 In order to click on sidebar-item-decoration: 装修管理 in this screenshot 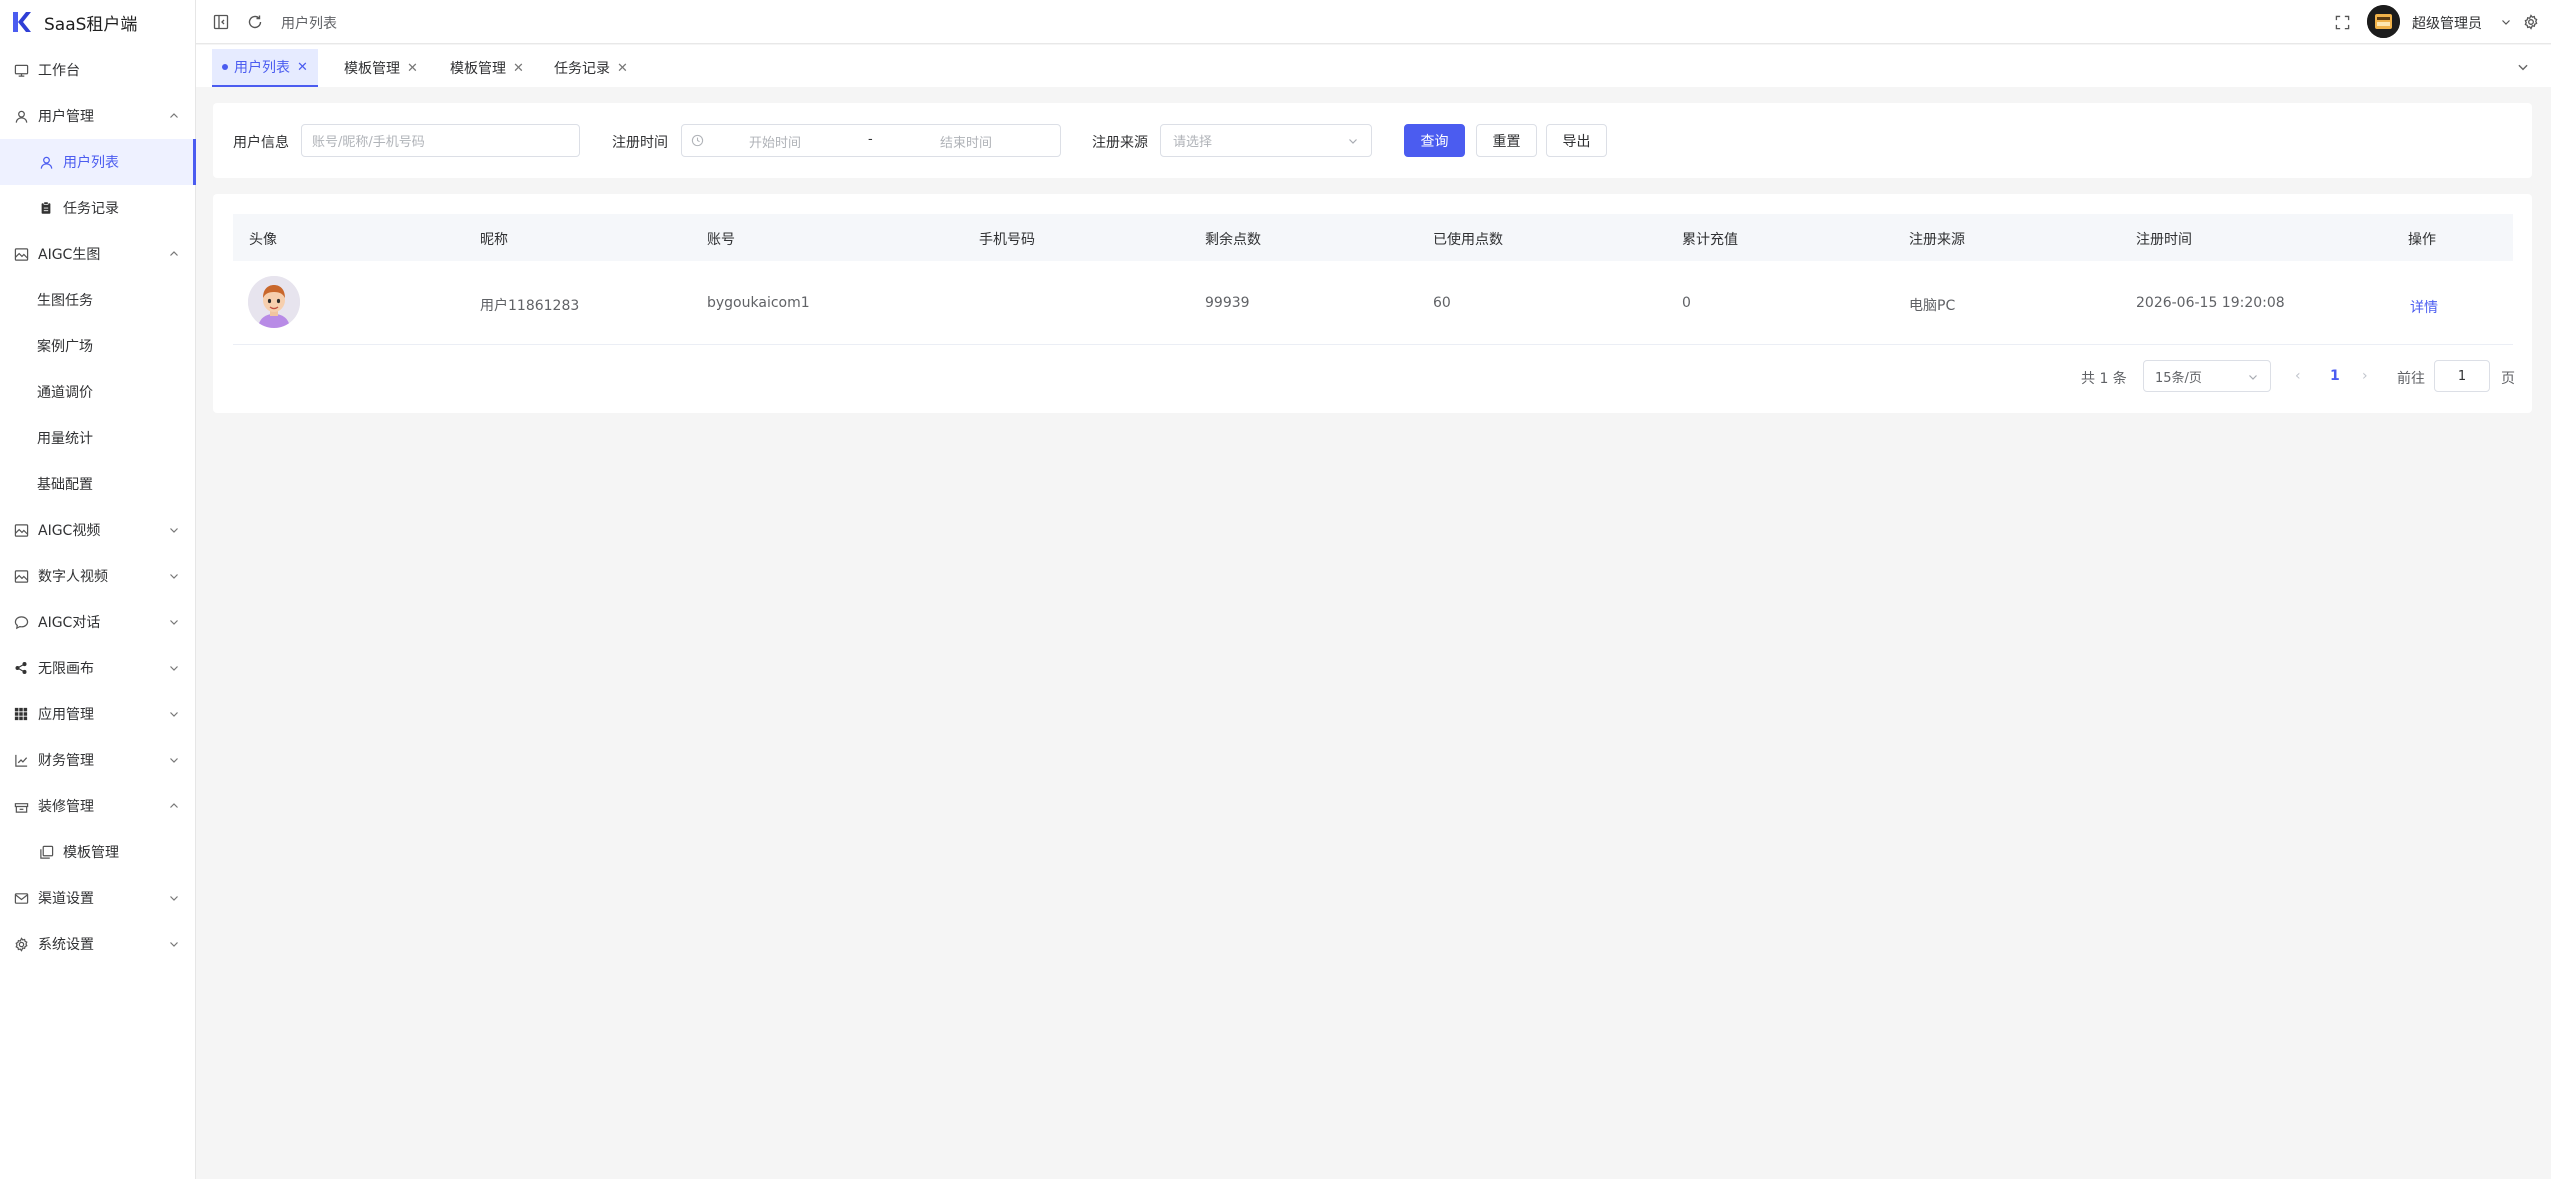, I will do `click(98, 806)`.